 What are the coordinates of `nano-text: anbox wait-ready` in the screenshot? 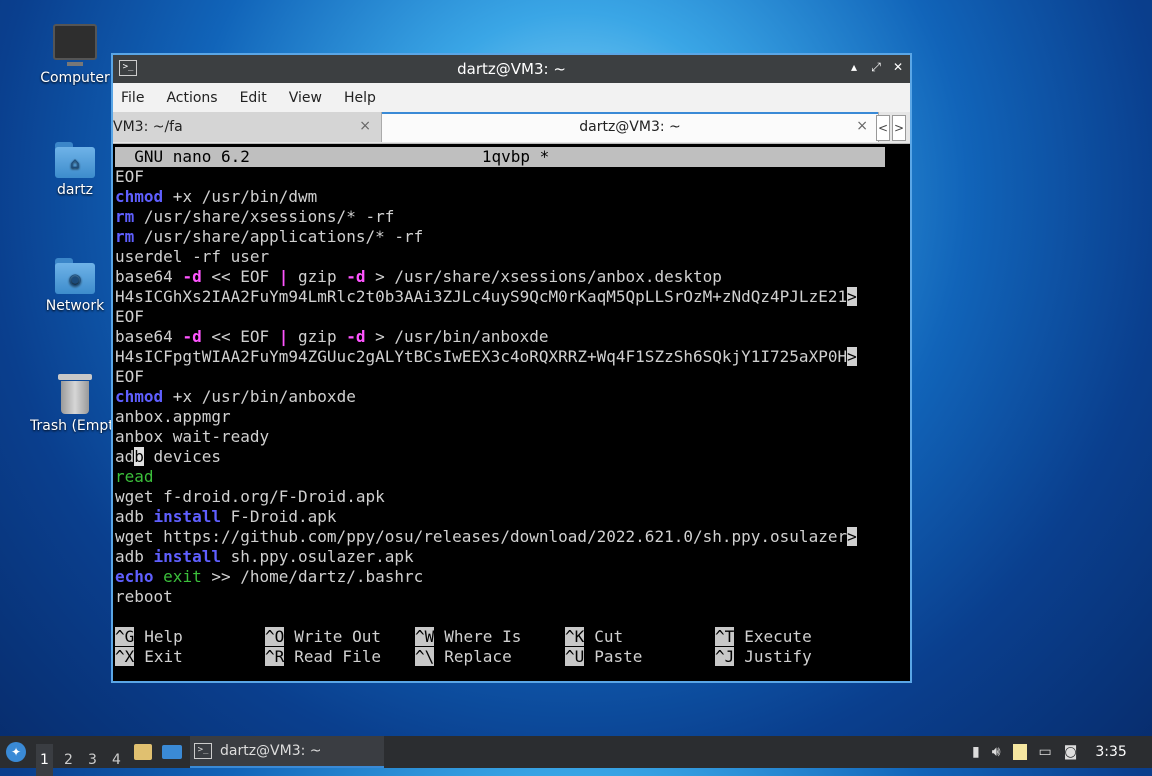 It's located at (192, 436).